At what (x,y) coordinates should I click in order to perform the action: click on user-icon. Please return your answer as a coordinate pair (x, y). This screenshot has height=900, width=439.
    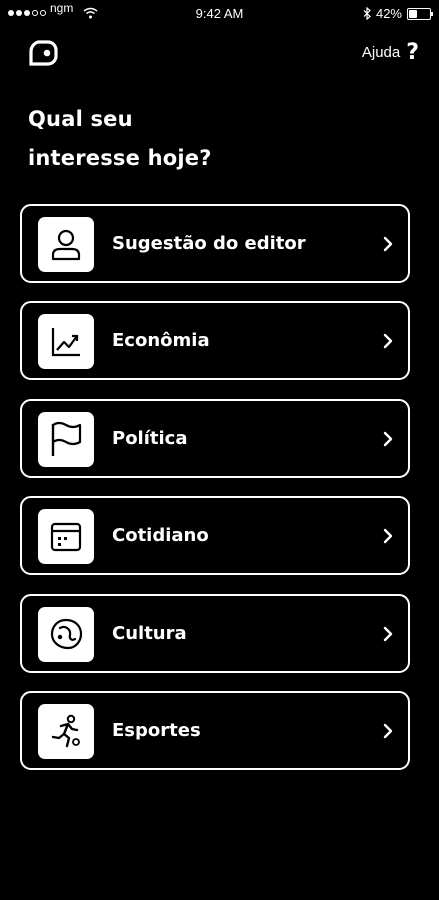
    Looking at the image, I should click on (66, 244).